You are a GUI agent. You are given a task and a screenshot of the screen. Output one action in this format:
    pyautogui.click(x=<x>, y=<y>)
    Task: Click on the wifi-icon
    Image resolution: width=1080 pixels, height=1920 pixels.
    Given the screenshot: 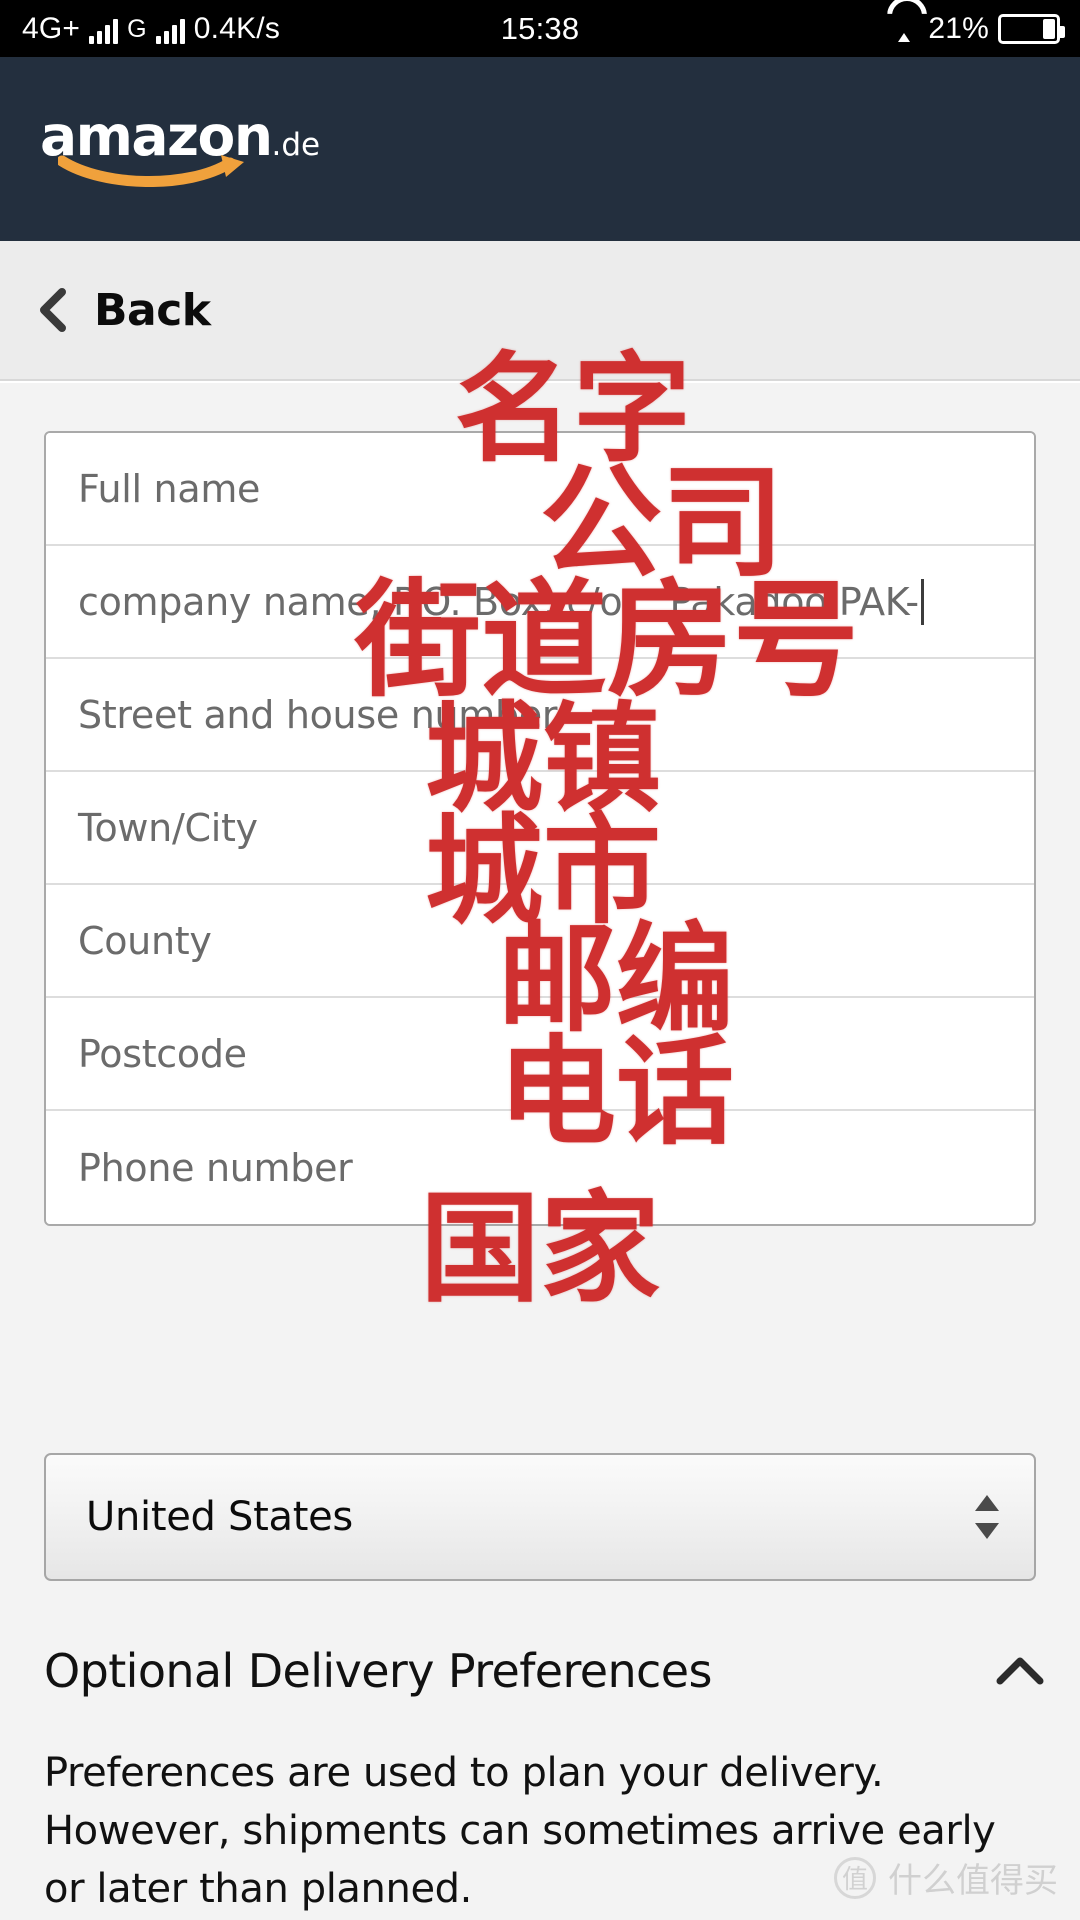 What is the action you would take?
    pyautogui.click(x=903, y=29)
    